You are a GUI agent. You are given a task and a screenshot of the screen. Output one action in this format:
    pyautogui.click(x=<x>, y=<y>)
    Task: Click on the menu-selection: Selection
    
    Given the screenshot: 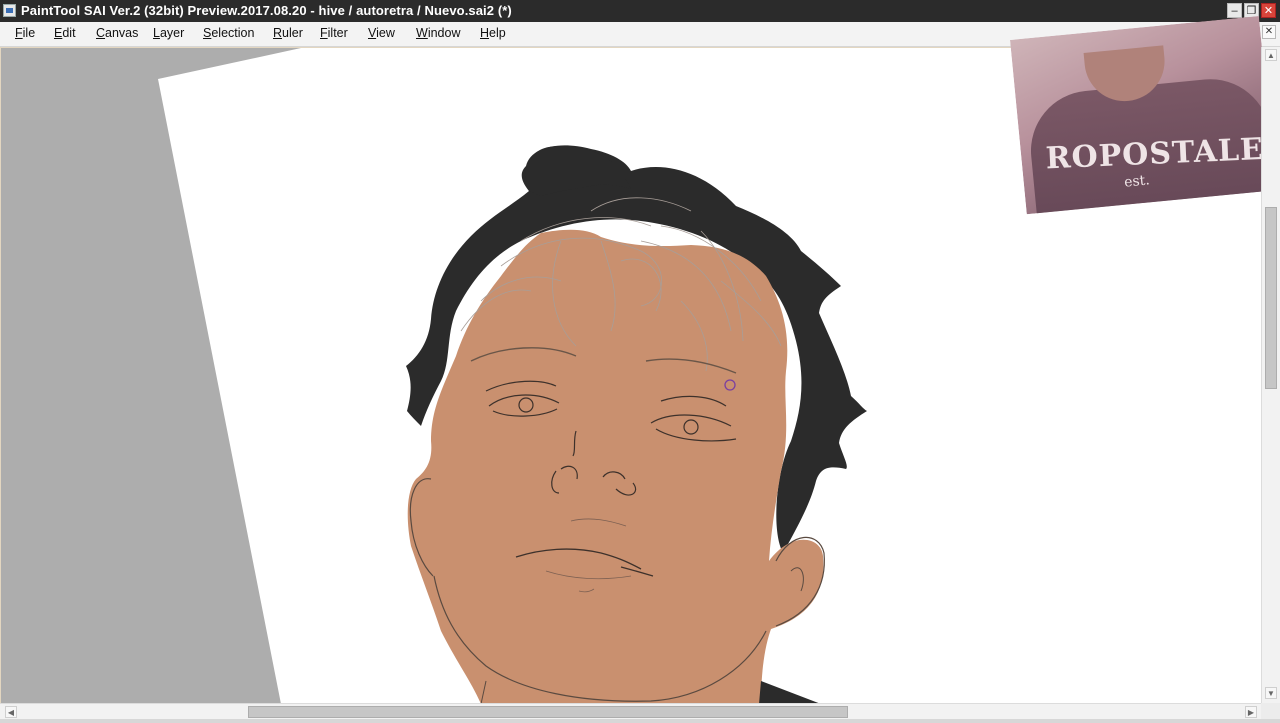 What is the action you would take?
    pyautogui.click(x=228, y=33)
    